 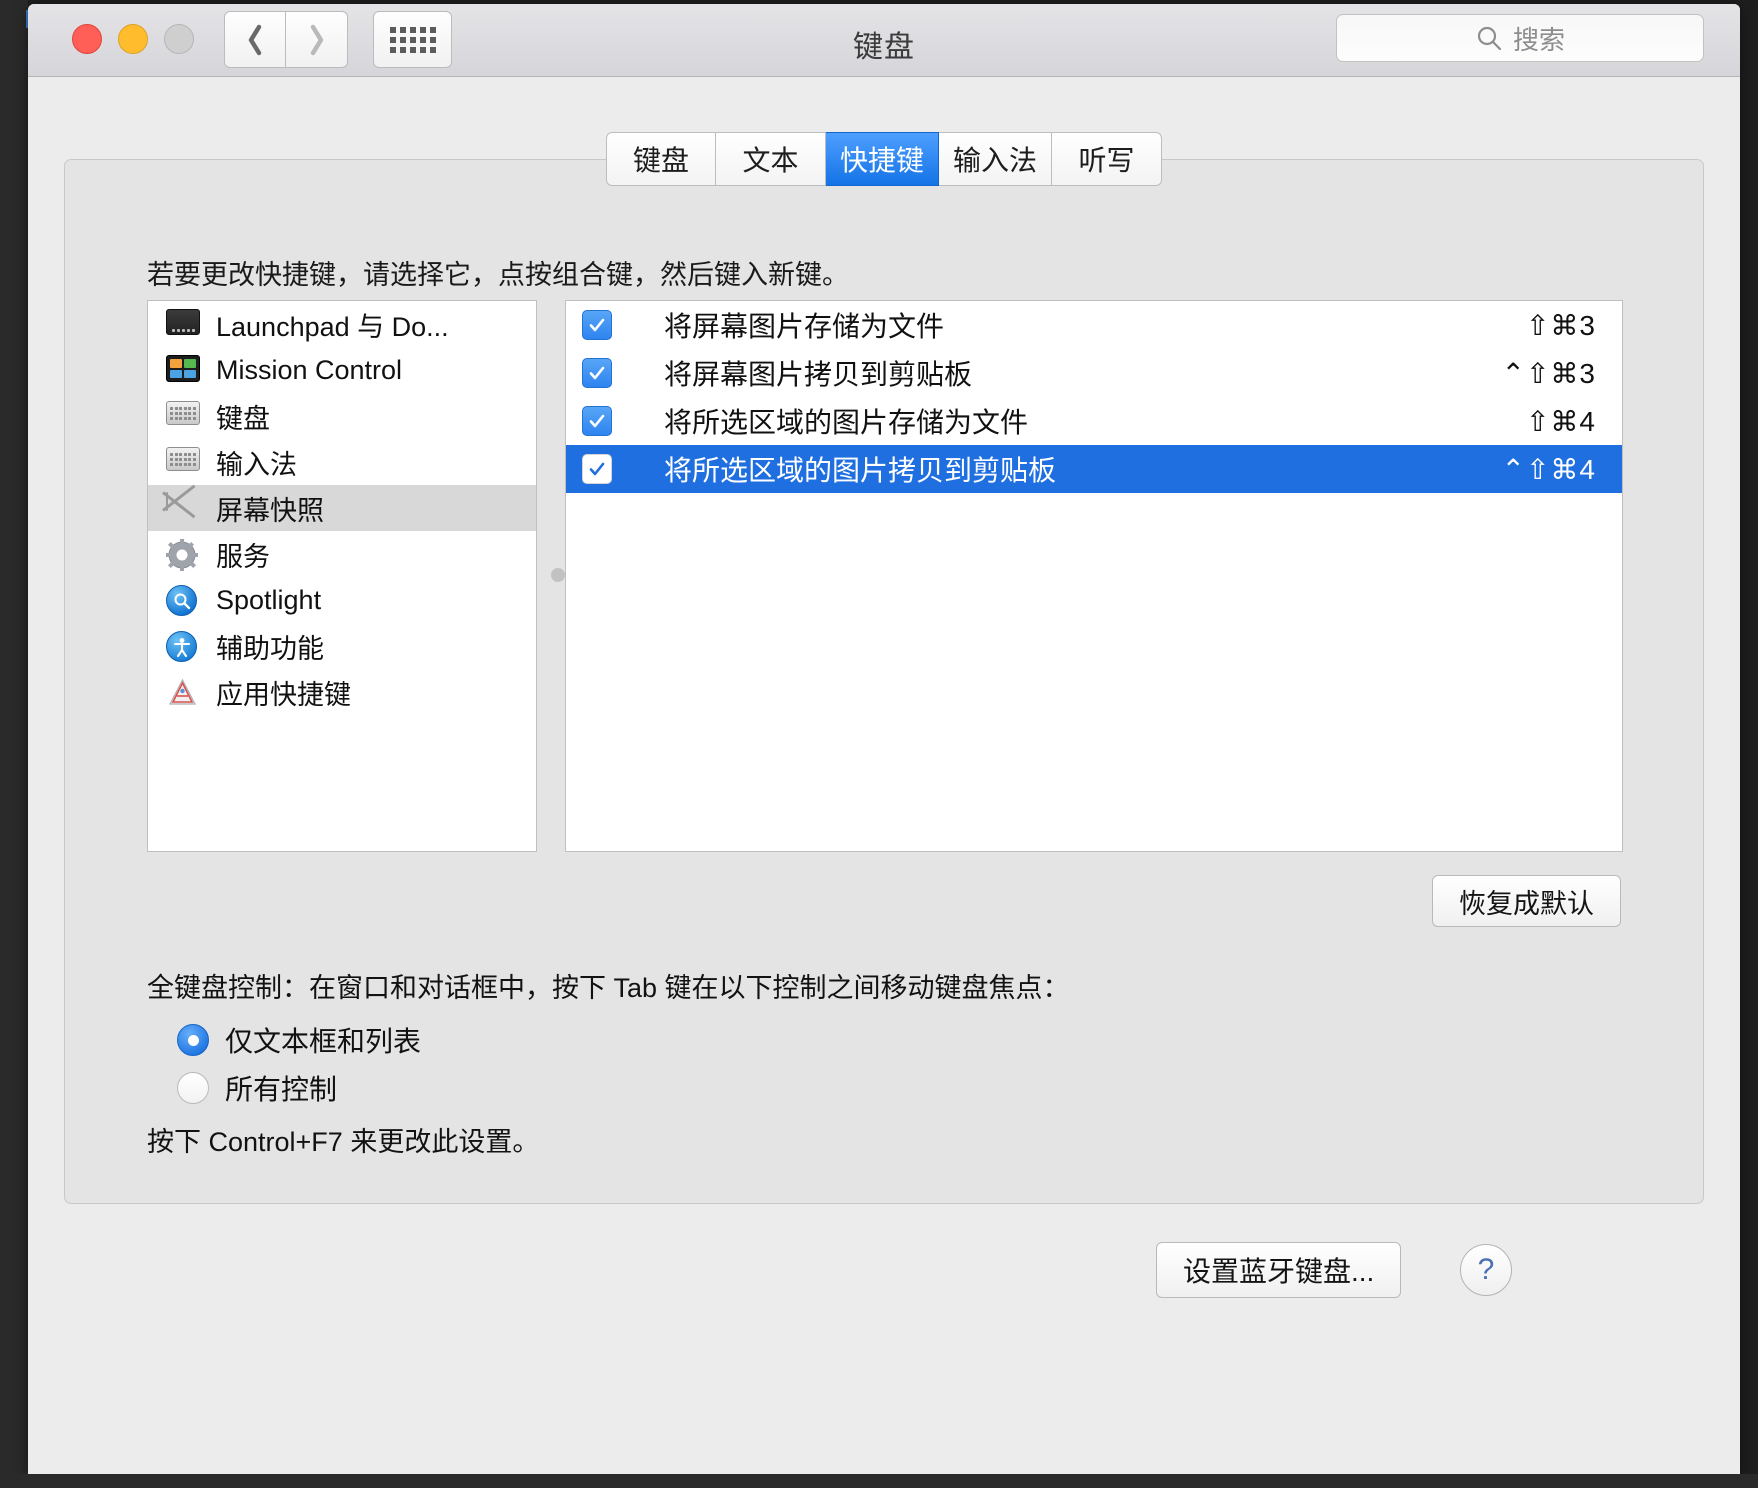 I want to click on radio-selected-icon, so click(x=193, y=1040).